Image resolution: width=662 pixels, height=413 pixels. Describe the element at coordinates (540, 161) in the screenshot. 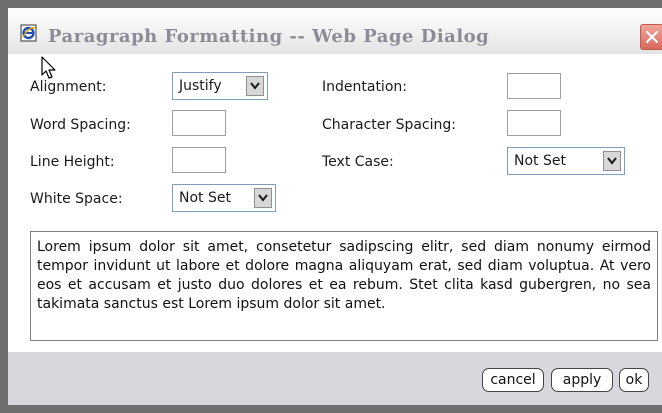

I see `text-case-value: Not Set` at that location.